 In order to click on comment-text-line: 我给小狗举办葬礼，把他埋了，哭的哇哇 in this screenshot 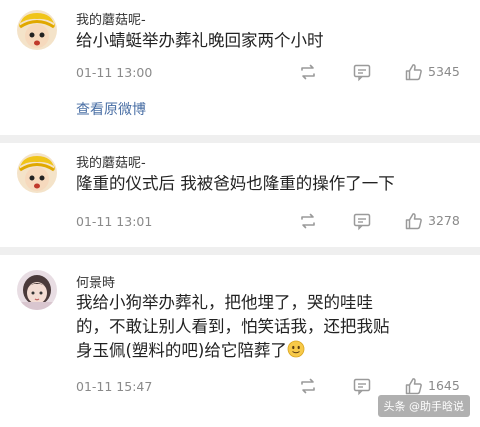, I will do `click(224, 302)`.